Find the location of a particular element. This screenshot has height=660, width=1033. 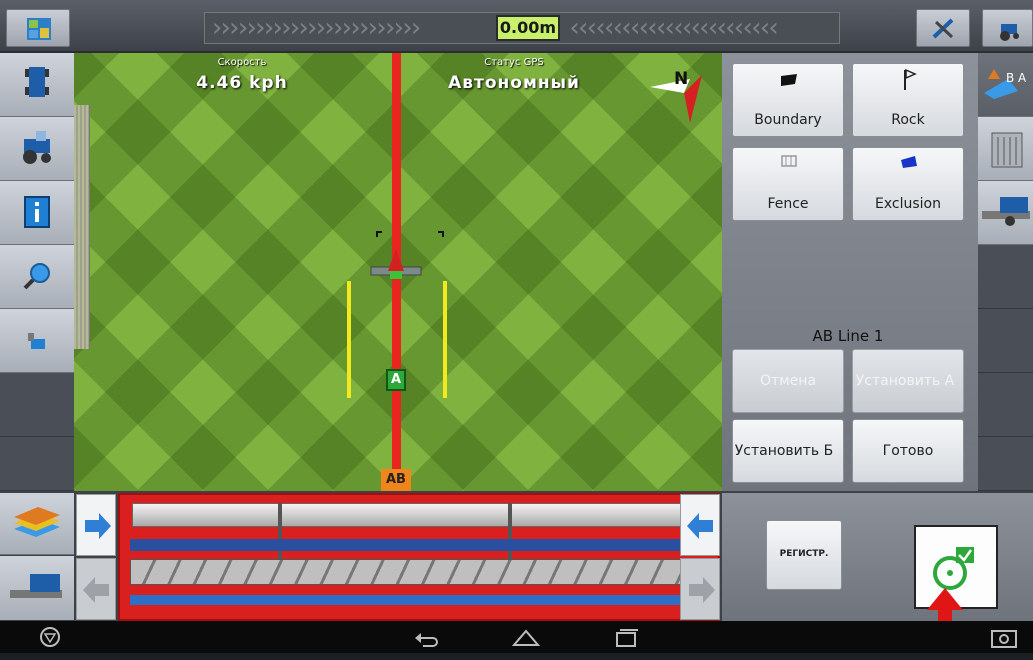

recent-apps-icon is located at coordinates (626, 640).